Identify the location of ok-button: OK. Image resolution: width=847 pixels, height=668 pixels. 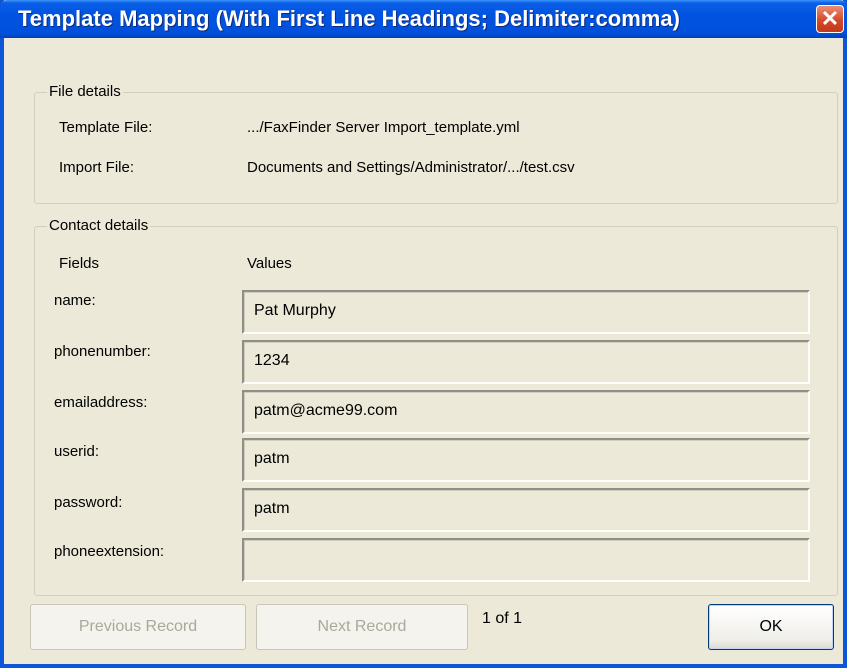
(771, 627).